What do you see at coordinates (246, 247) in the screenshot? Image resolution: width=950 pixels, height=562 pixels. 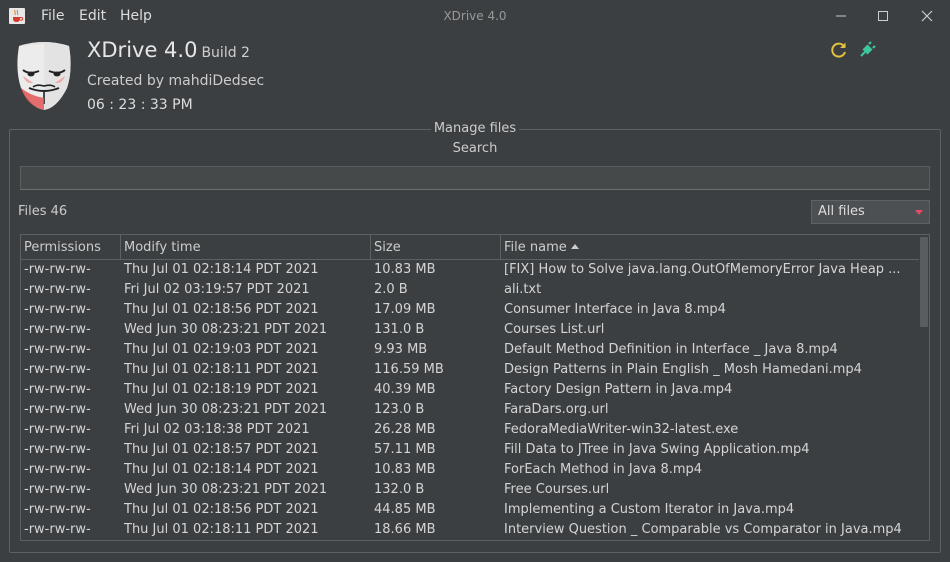 I see `column-header-modify-time: Modify time` at bounding box center [246, 247].